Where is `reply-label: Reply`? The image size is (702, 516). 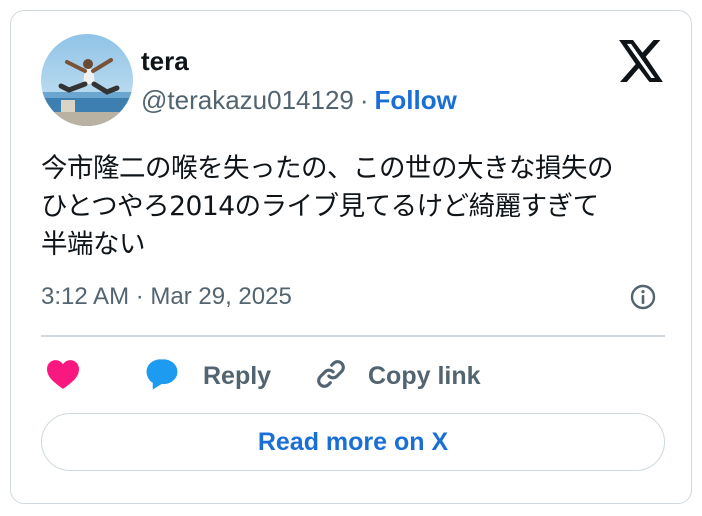
reply-label: Reply is located at coordinates (237, 375).